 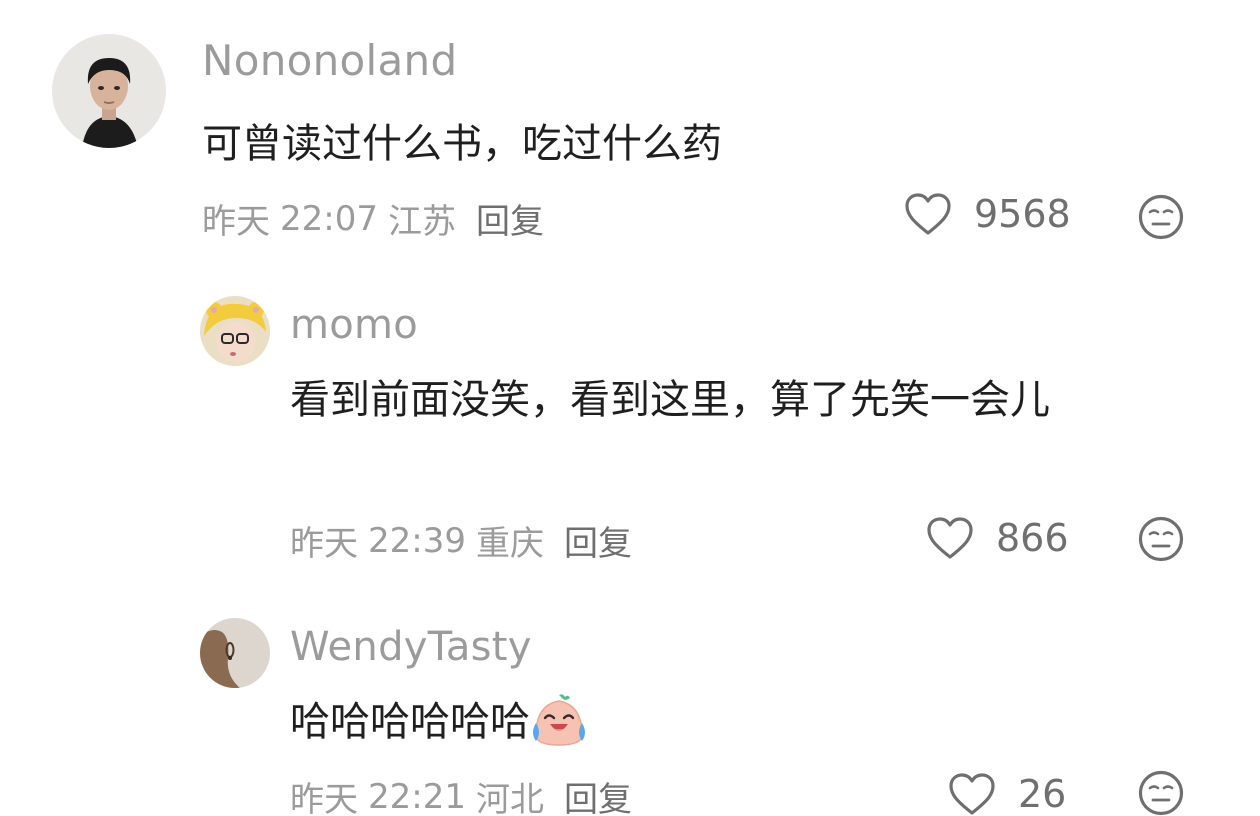 I want to click on laugh-cry-emoji-icon, so click(x=559, y=720).